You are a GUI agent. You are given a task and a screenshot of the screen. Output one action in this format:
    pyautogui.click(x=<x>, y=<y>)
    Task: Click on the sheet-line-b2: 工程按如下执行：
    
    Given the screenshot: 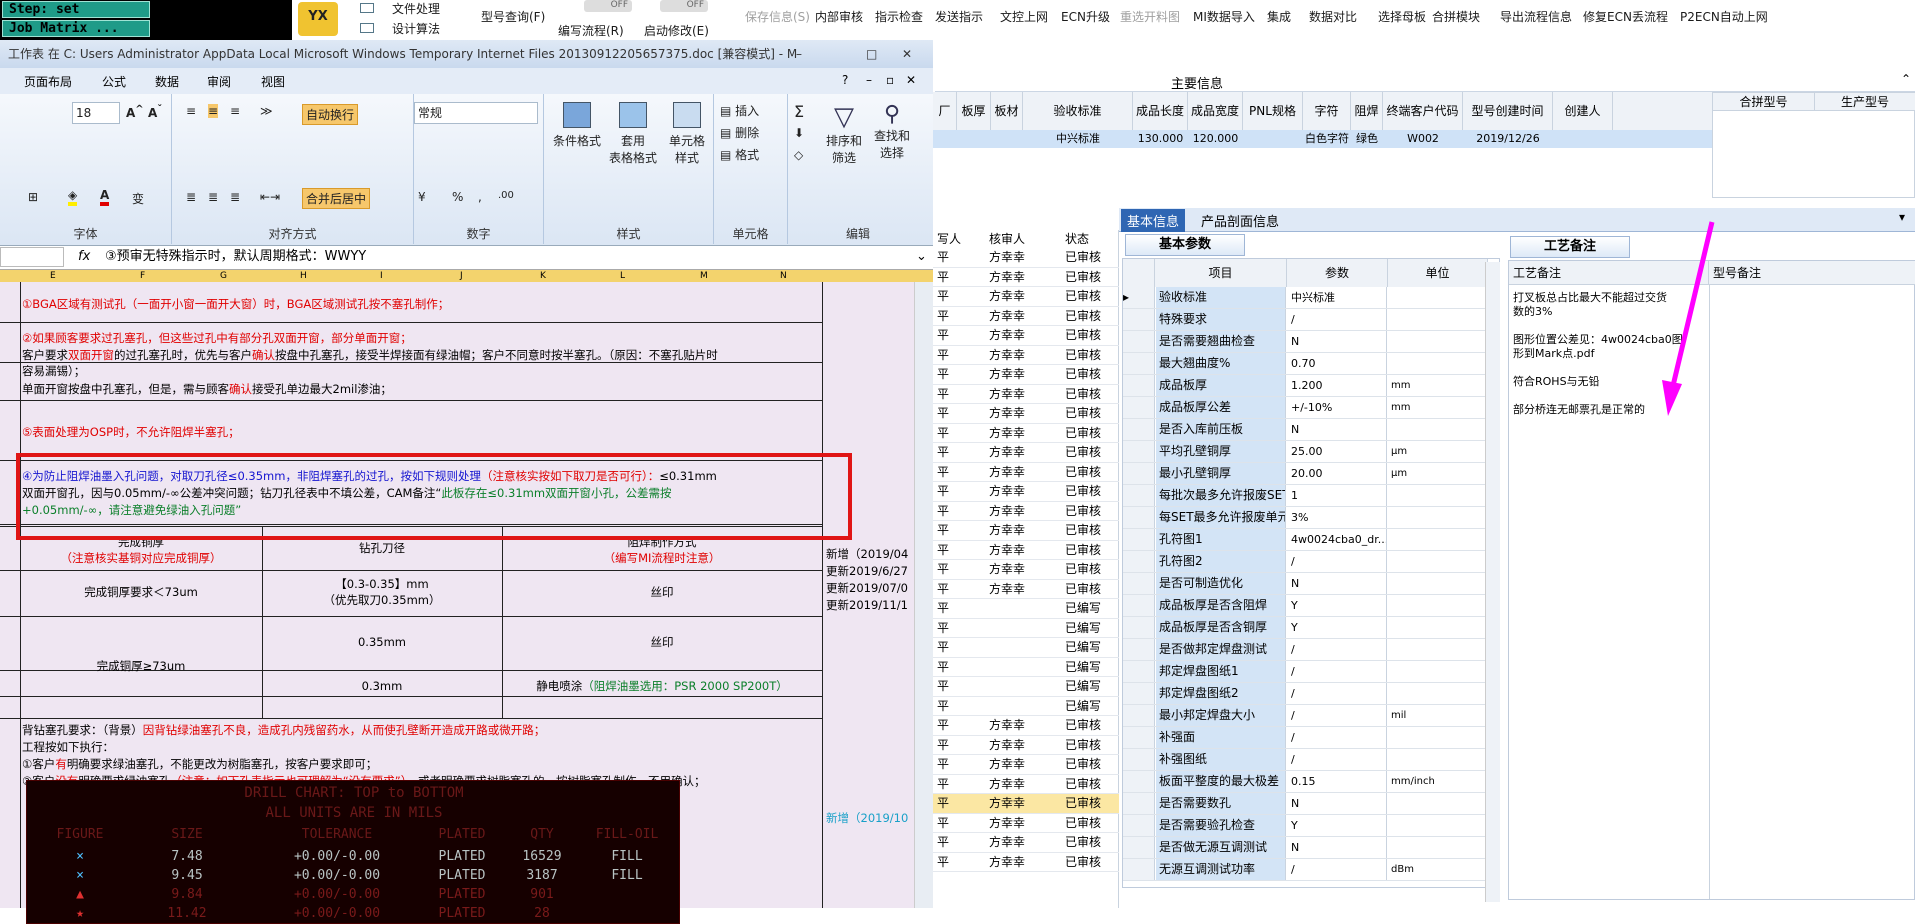 What is the action you would take?
    pyautogui.click(x=68, y=747)
    